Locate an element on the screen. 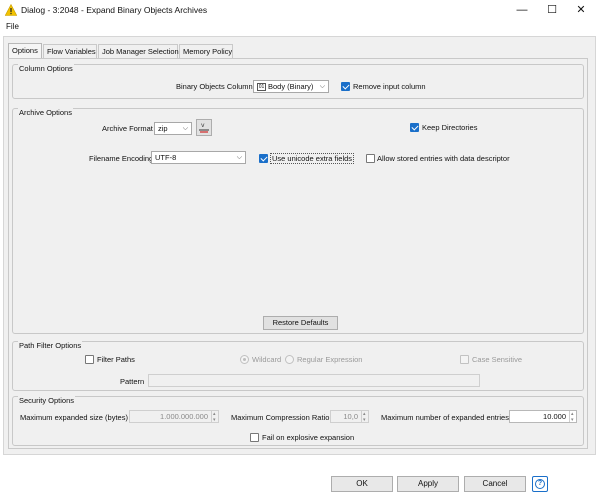  case-sensitive-label: Case Sensitive is located at coordinates (497, 359).